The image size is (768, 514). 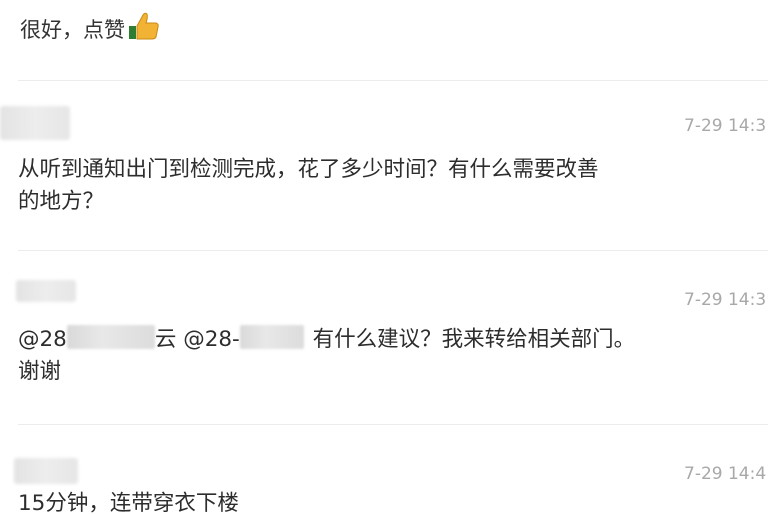 What do you see at coordinates (470, 339) in the screenshot?
I see `comment-text: 有什么建议？我来转给相关部门。` at bounding box center [470, 339].